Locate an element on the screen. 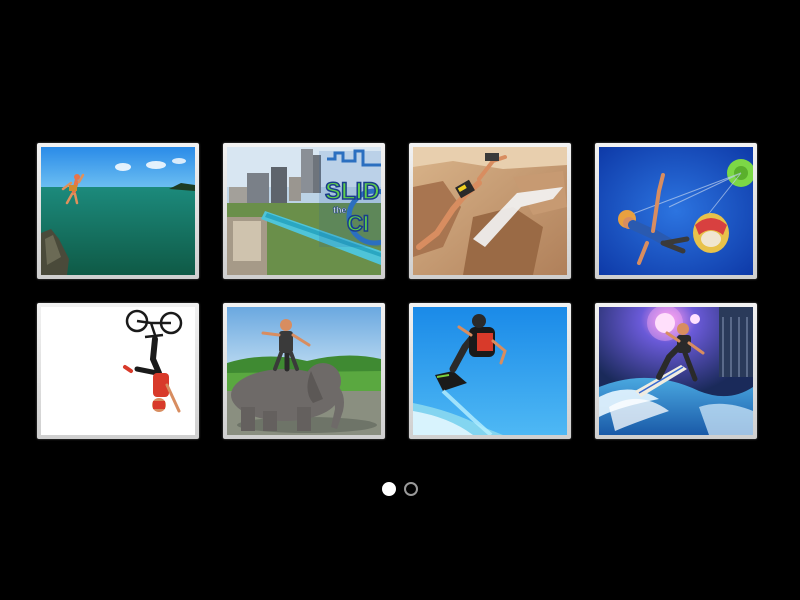 This screenshot has width=800, height=600. rock-climbing-image is located at coordinates (490, 211).